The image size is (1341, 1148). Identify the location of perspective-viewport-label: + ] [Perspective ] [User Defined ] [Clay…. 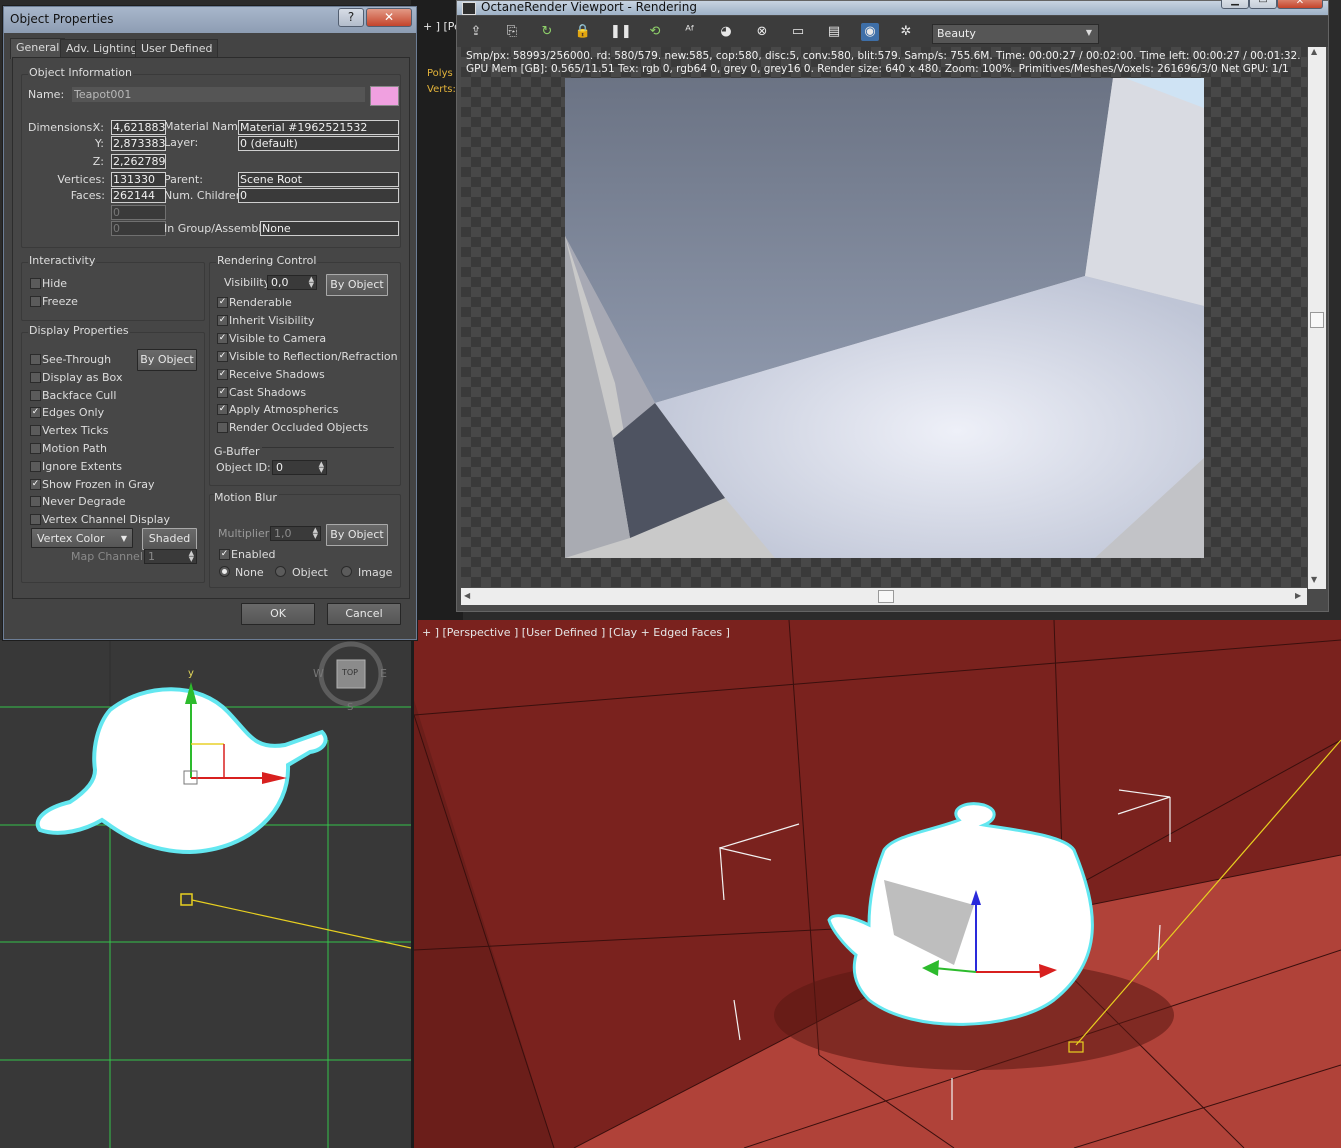
(576, 632).